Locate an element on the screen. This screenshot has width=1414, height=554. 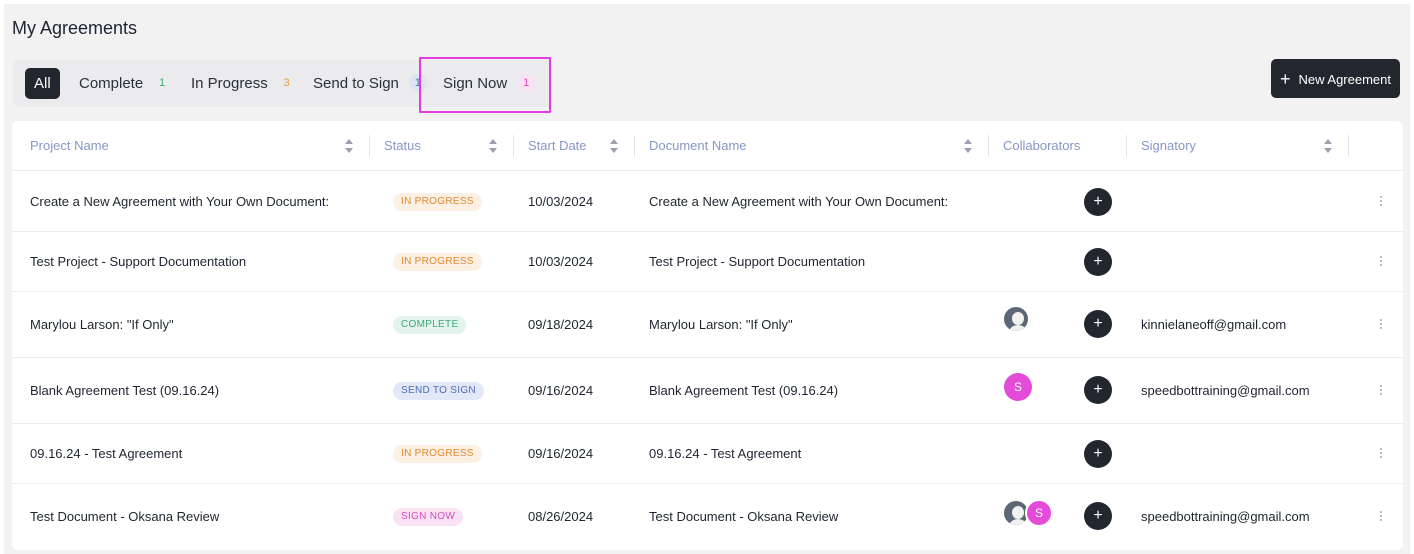
collaborator-avatar is located at coordinates (1016, 319).